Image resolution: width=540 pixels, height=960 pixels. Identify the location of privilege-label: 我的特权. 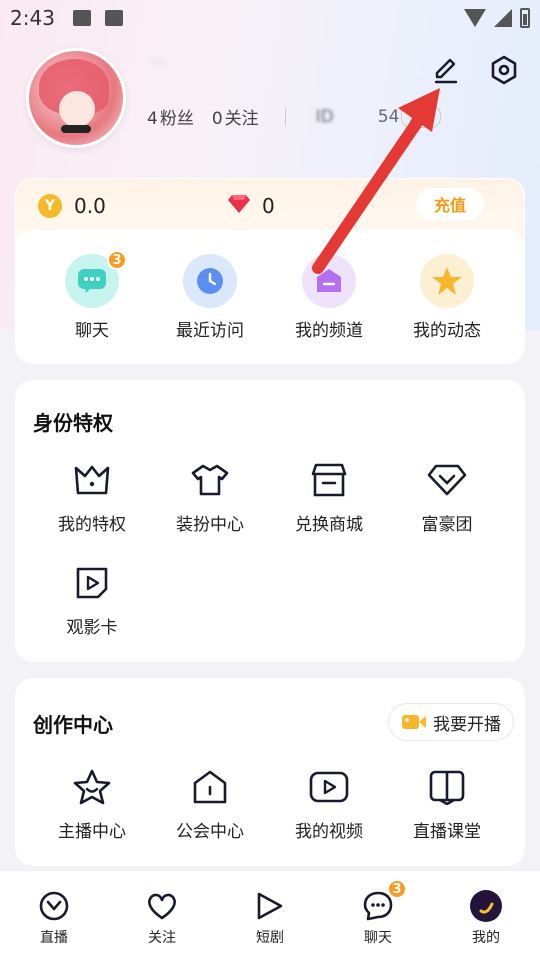
(92, 525).